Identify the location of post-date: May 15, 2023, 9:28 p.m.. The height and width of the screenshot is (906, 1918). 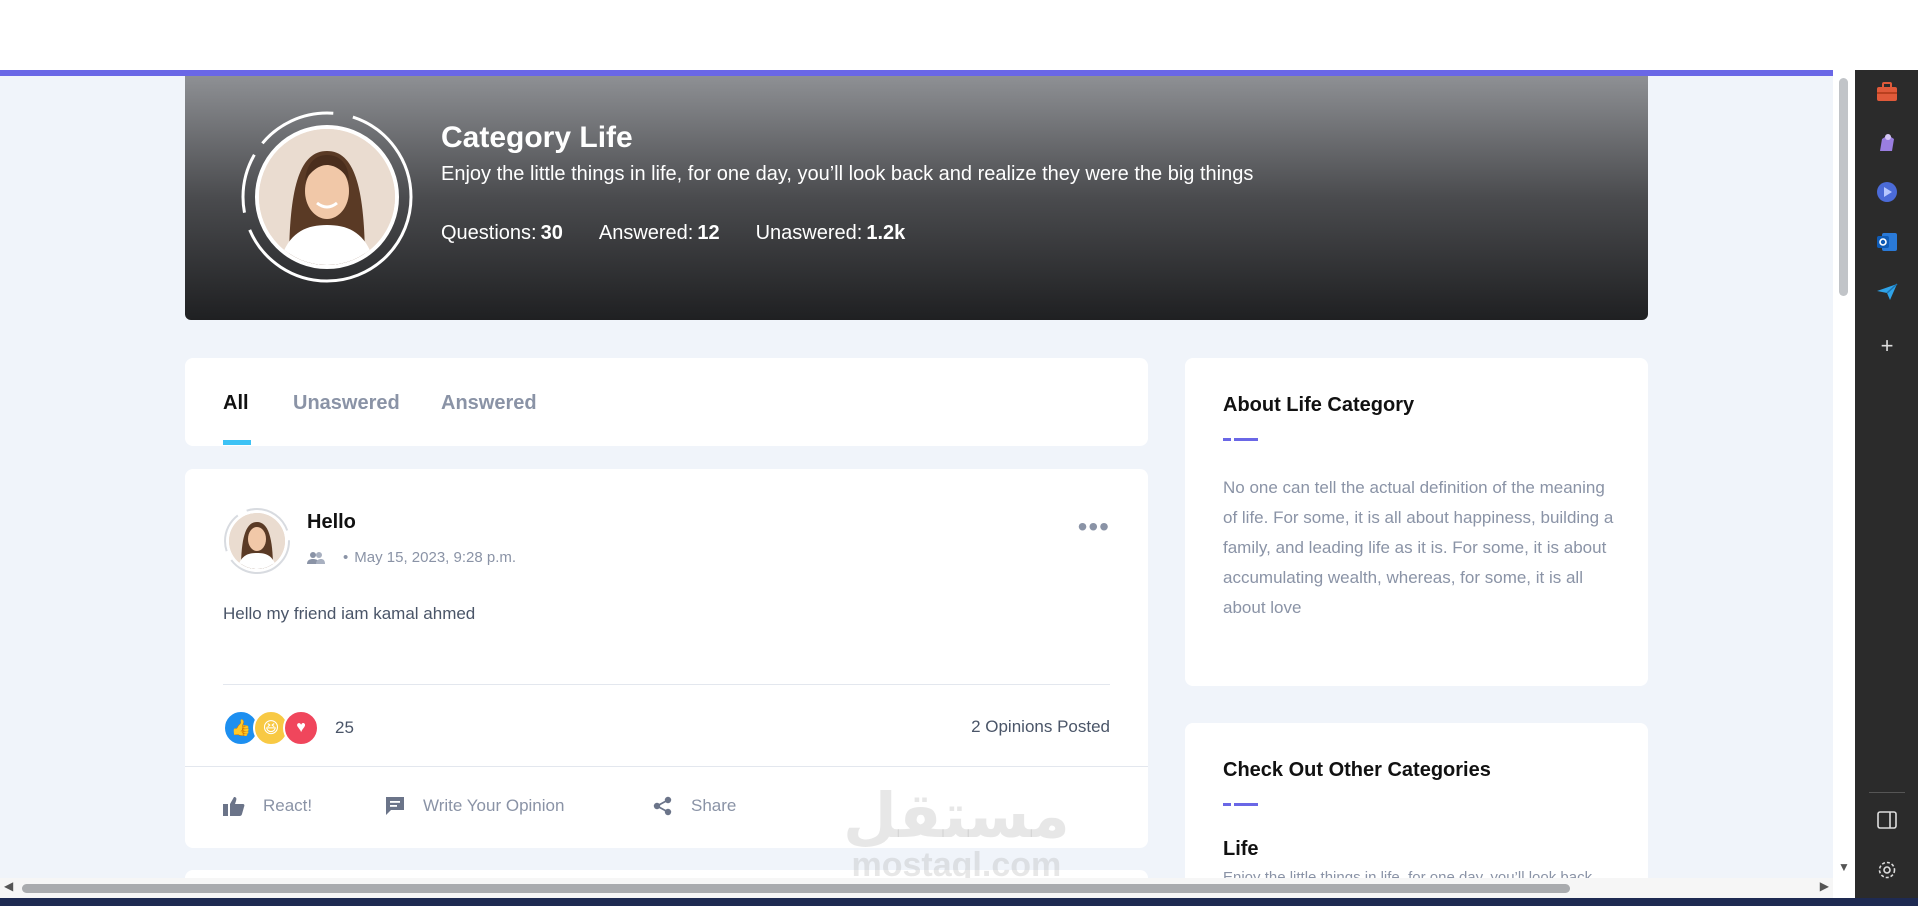
(435, 557).